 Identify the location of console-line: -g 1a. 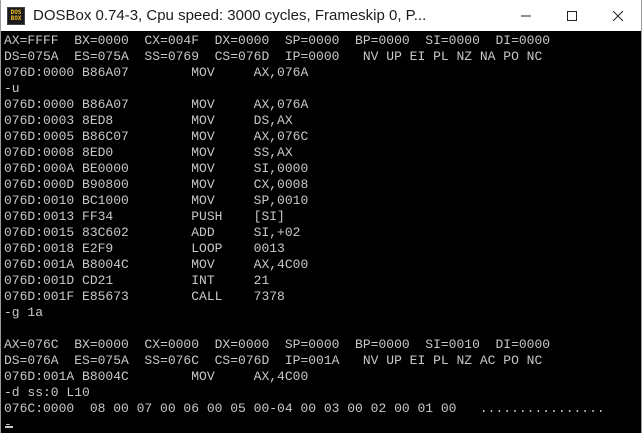
(24, 312).